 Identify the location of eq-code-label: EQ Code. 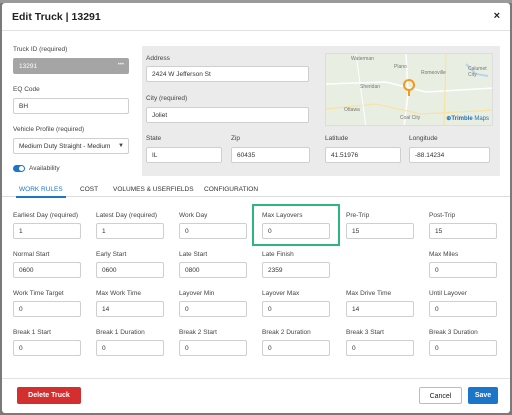
(26, 89).